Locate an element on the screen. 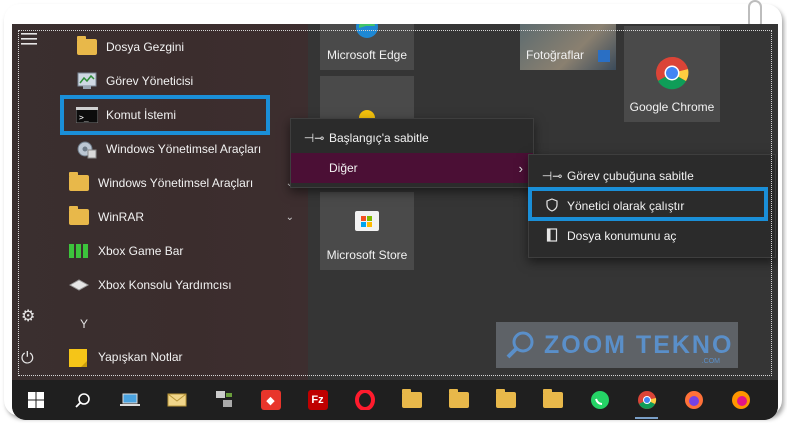 Image resolution: width=787 pixels, height=423 pixels. tile-microsoft-store: Microsoft Store is located at coordinates (367, 231).